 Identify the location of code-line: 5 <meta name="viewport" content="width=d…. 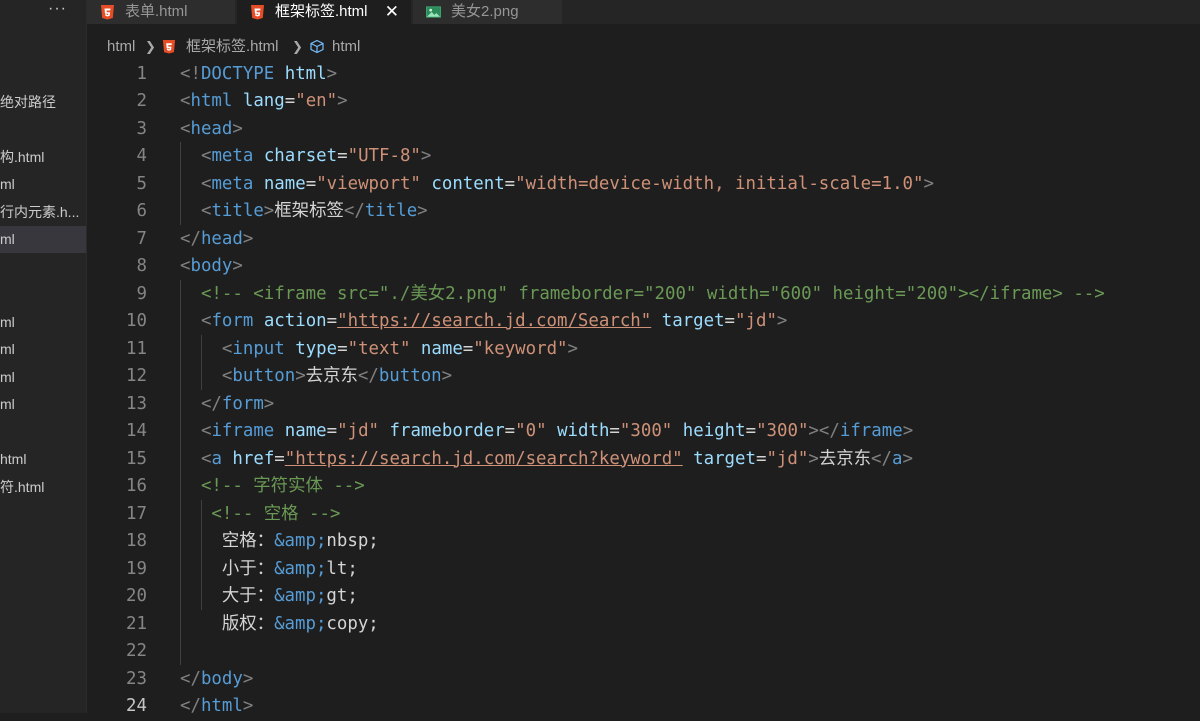
(643, 185).